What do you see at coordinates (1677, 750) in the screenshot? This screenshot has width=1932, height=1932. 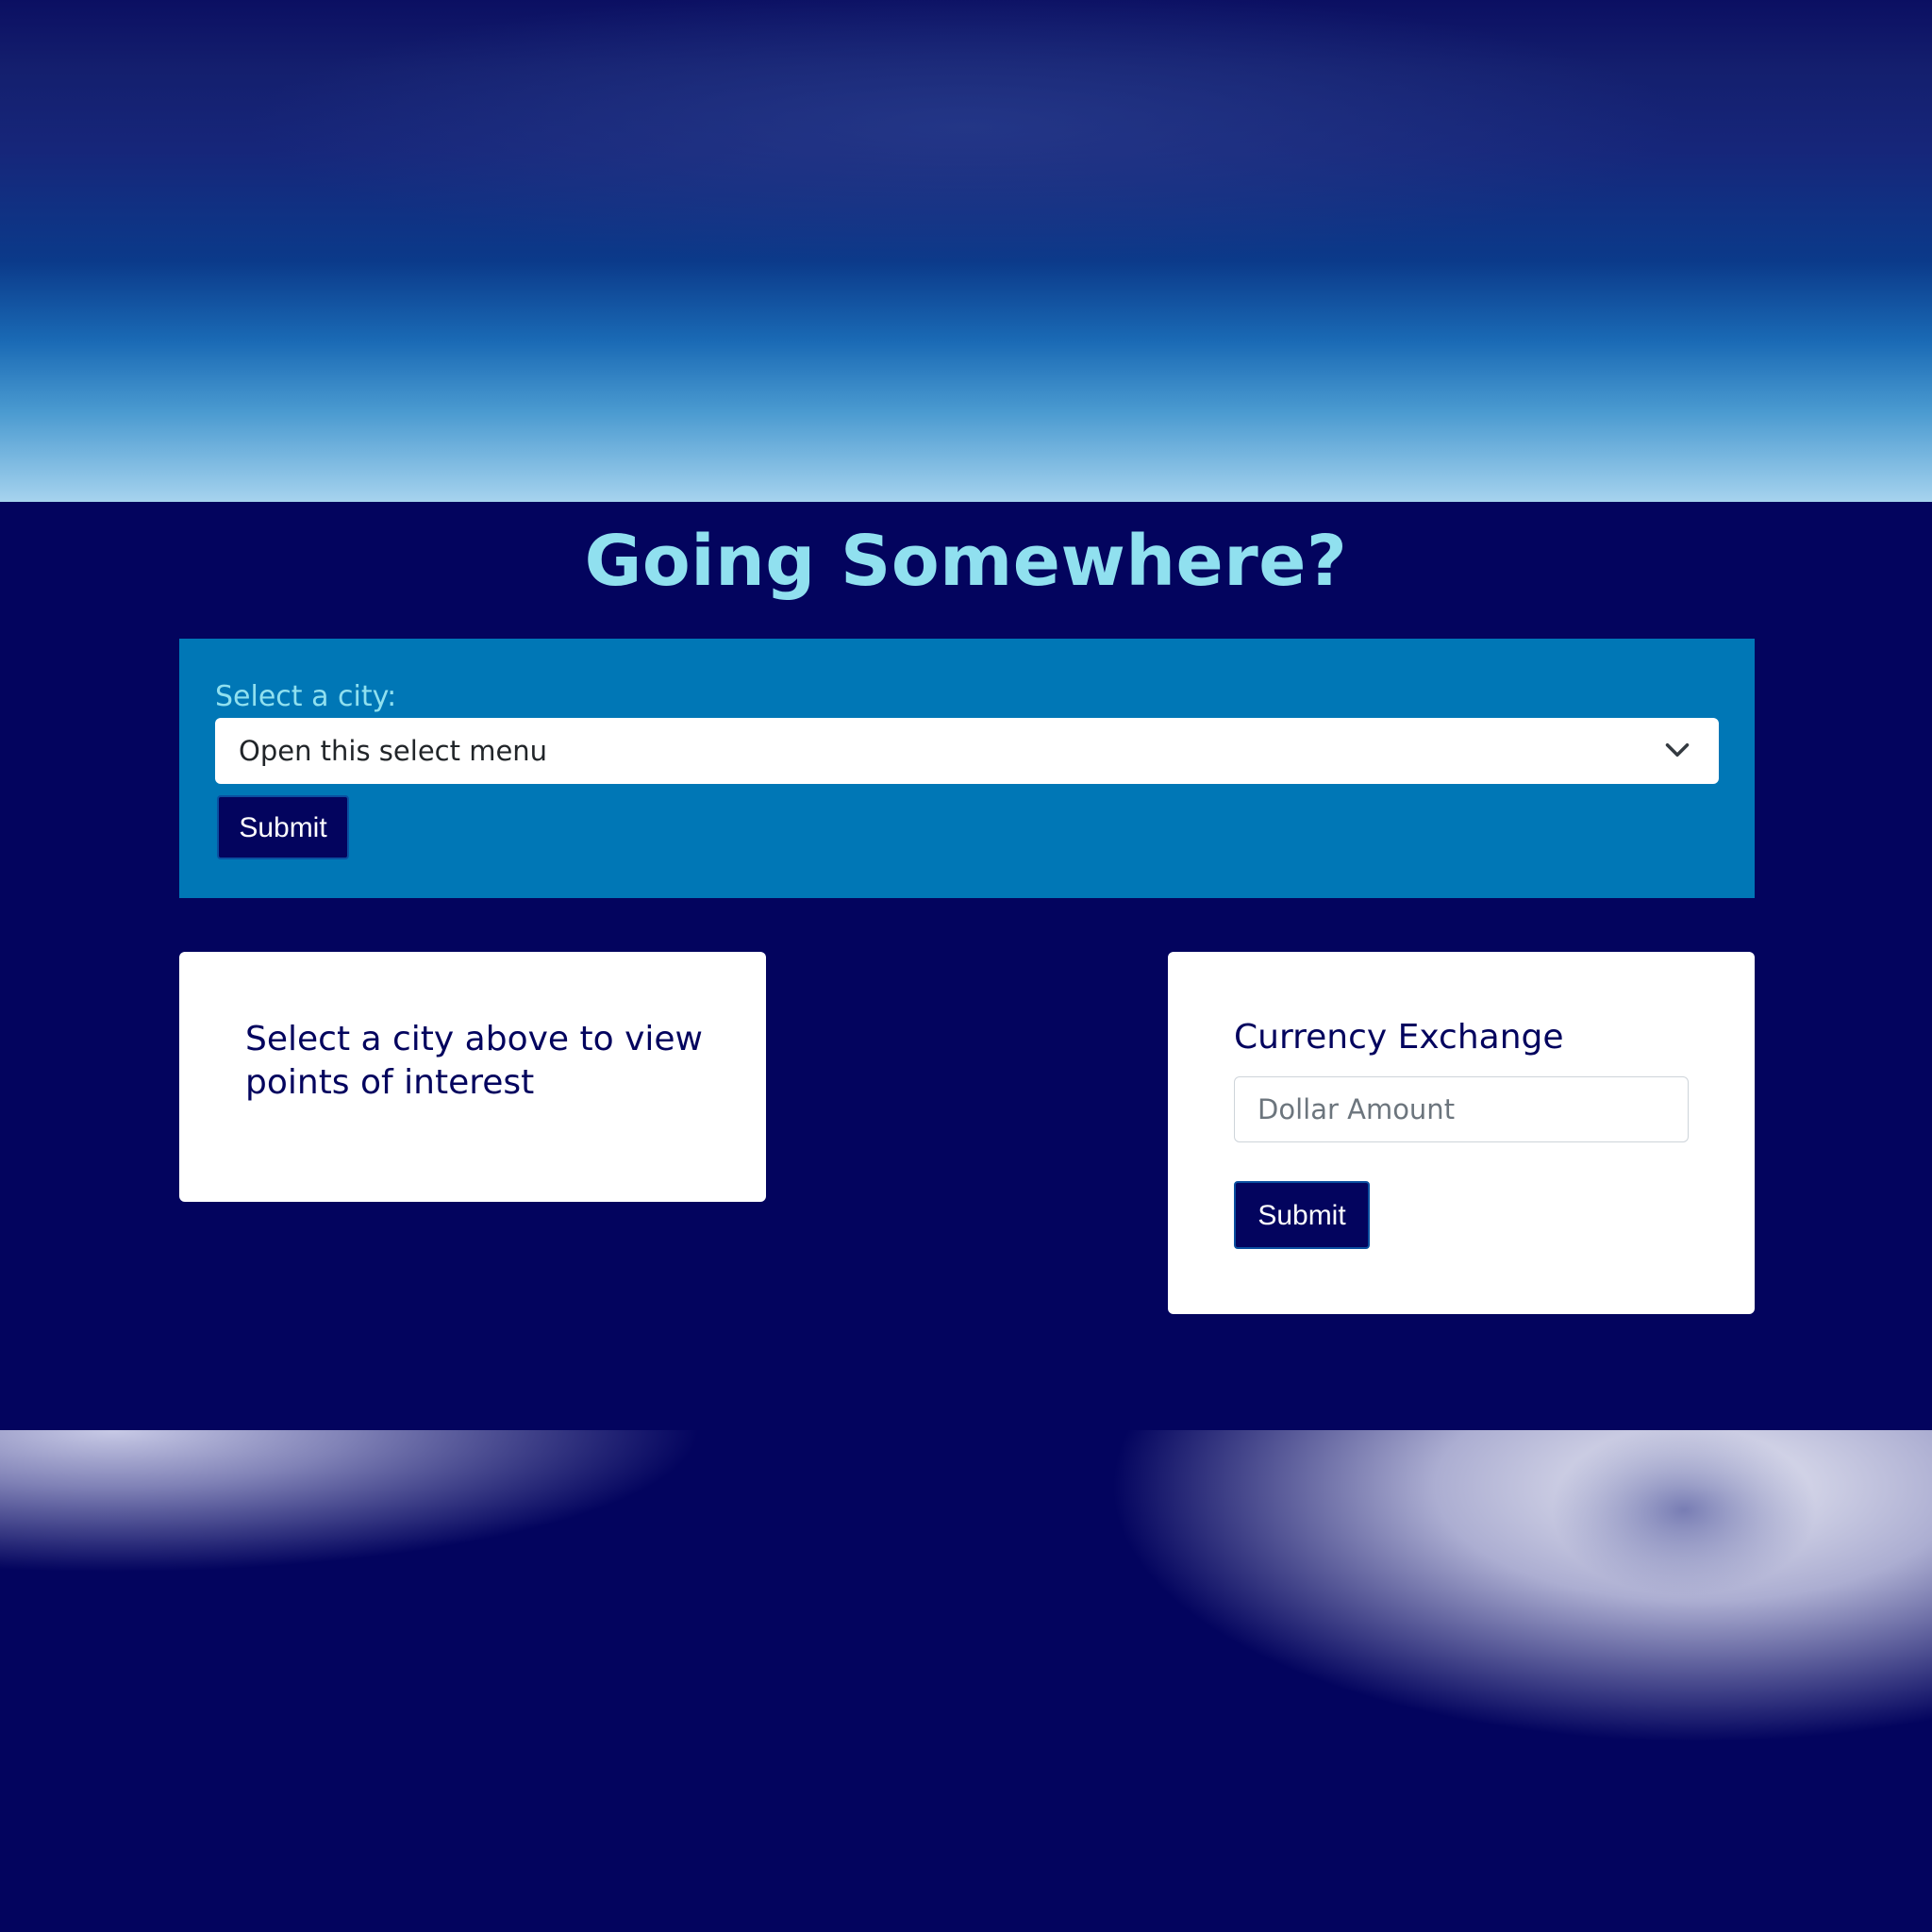 I see `chevron-down-icon` at bounding box center [1677, 750].